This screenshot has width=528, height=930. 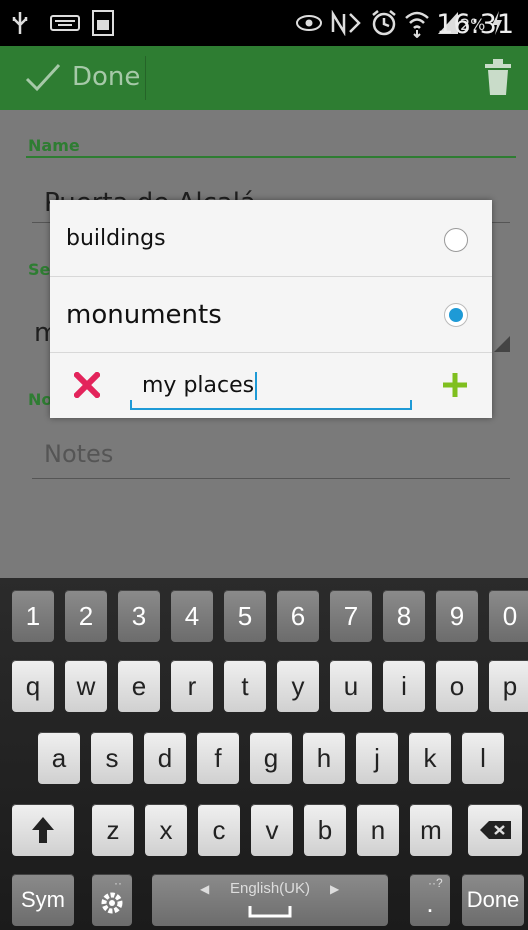 What do you see at coordinates (59, 758) in the screenshot?
I see `key-a: a` at bounding box center [59, 758].